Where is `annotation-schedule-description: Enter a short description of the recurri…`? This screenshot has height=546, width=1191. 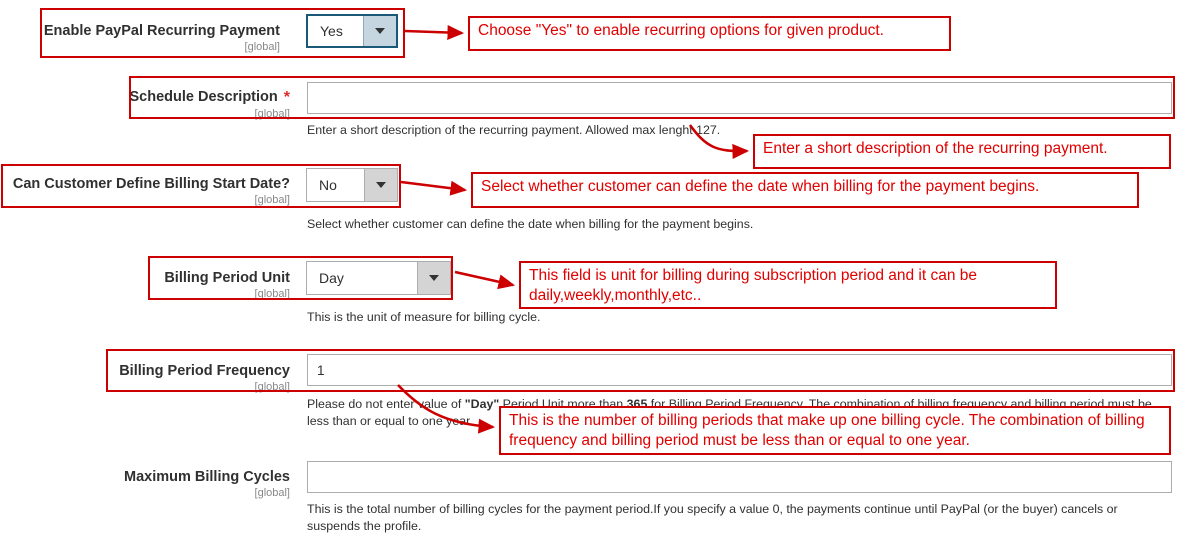 annotation-schedule-description: Enter a short description of the recurri… is located at coordinates (962, 151).